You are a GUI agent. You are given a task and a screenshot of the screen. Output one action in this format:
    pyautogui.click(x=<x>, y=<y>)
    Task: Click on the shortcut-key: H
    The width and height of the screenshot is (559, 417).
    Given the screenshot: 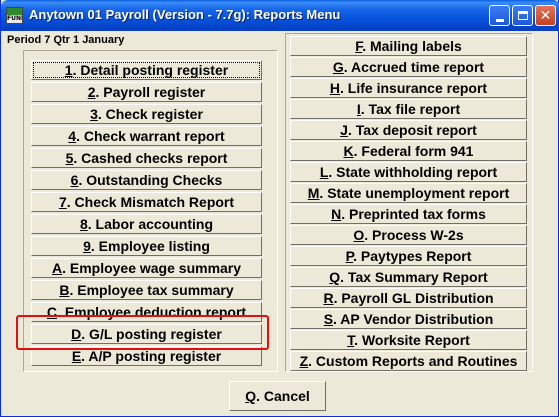 What is the action you would take?
    pyautogui.click(x=335, y=88)
    